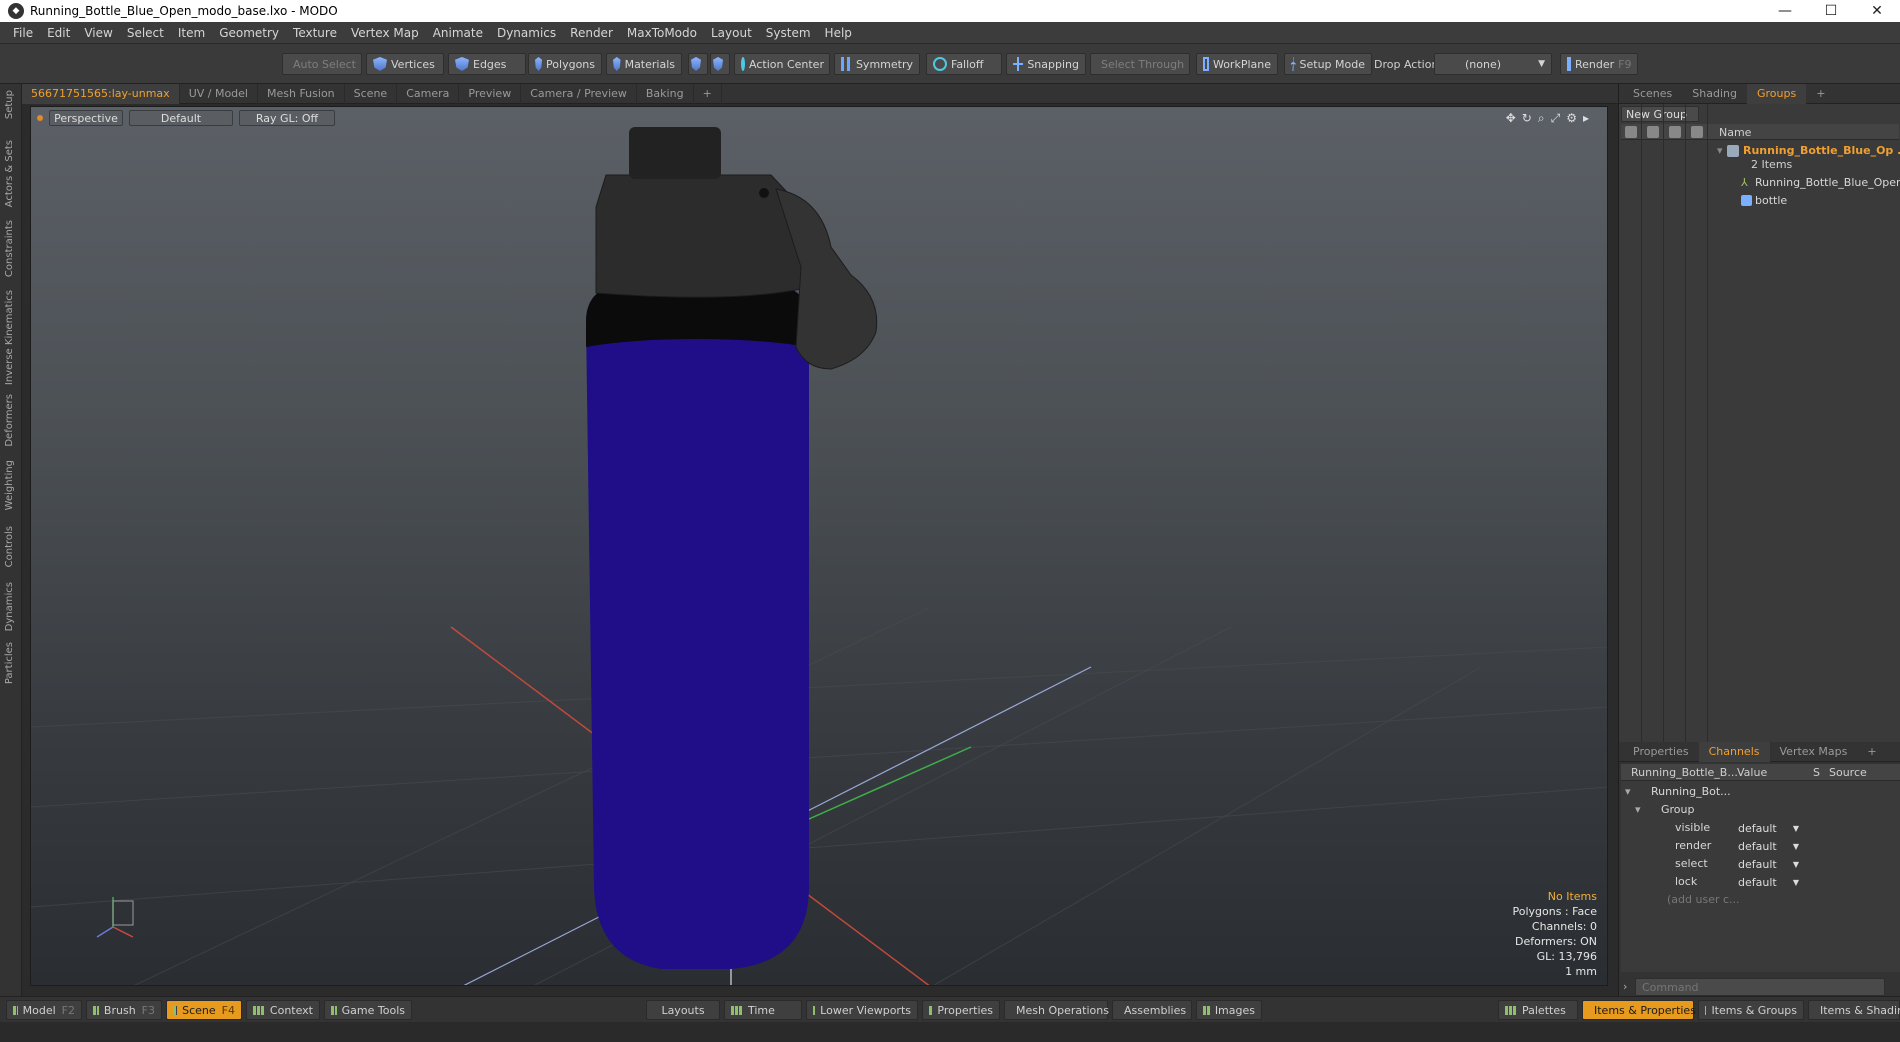 The width and height of the screenshot is (1900, 1042). Describe the element at coordinates (405, 64) in the screenshot. I see `vertices-button: Vertices` at that location.